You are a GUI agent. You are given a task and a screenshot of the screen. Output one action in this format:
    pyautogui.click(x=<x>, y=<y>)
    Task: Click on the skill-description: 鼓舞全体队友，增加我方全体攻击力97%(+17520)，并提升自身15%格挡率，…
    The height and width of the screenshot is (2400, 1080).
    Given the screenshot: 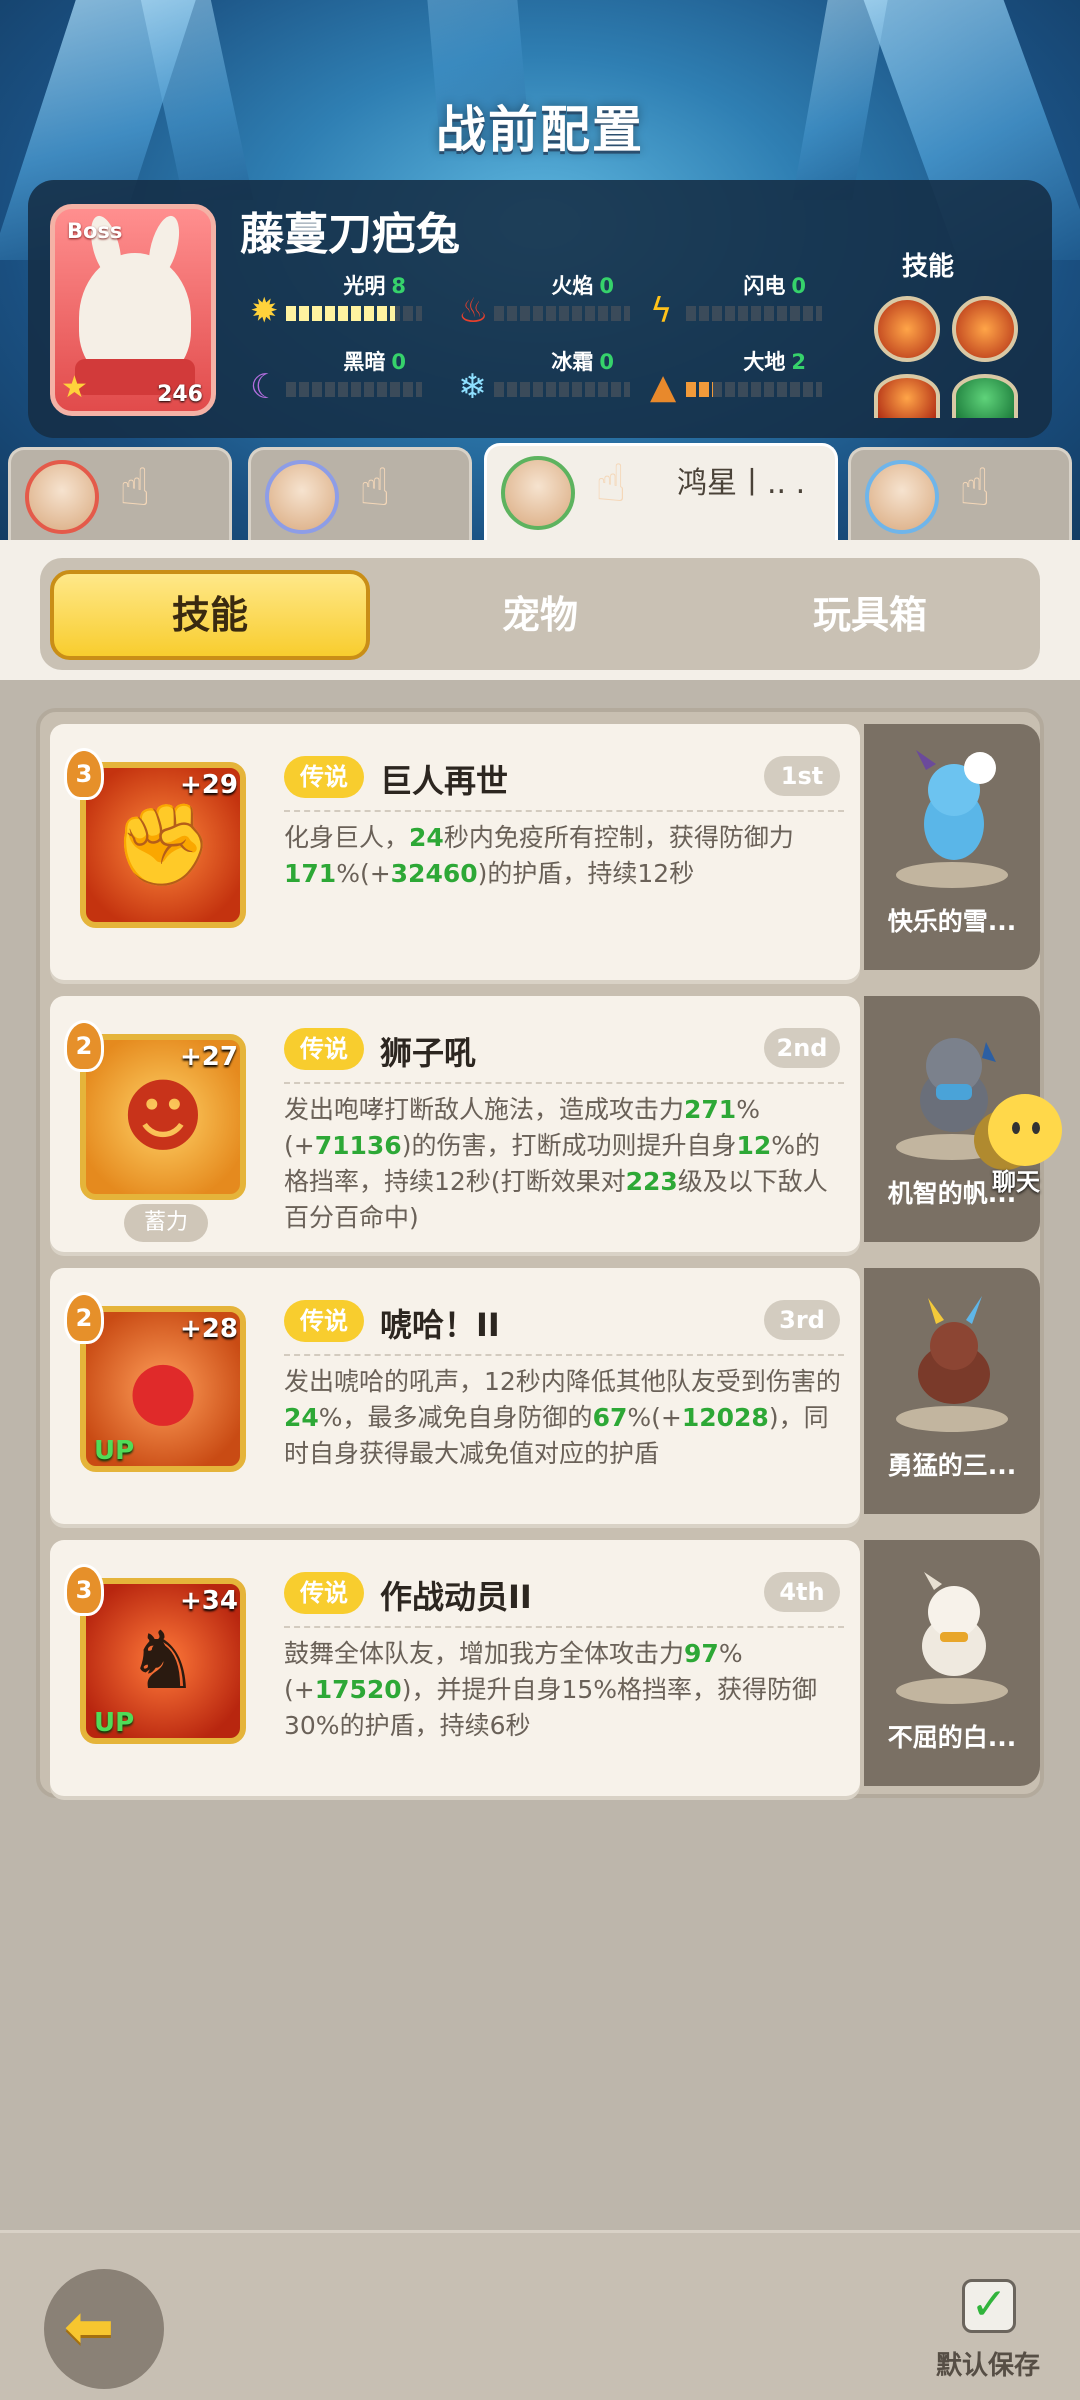 What is the action you would take?
    pyautogui.click(x=564, y=1685)
    